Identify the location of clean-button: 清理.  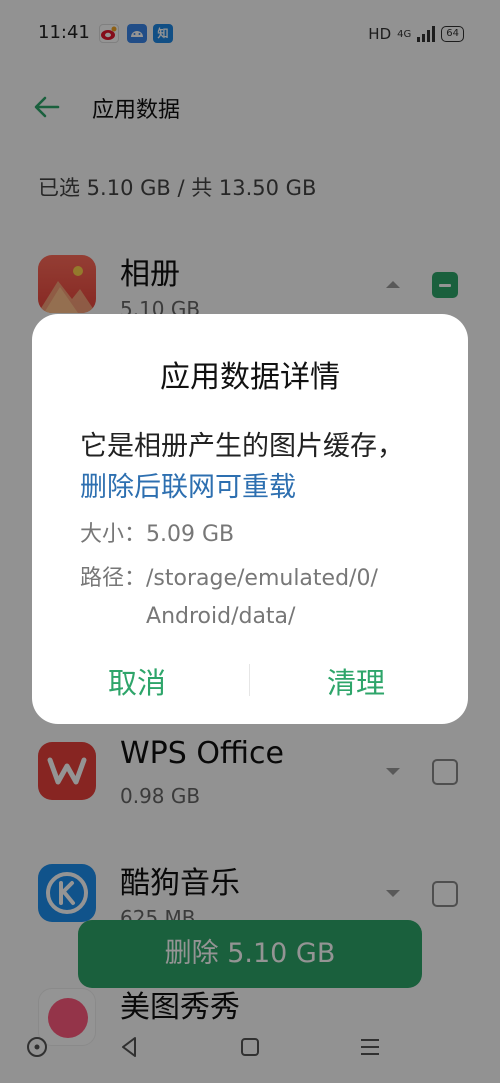
(356, 681).